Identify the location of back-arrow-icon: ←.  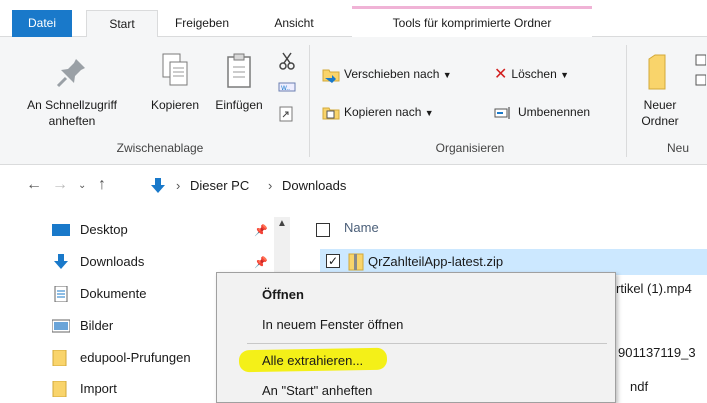
(34, 185).